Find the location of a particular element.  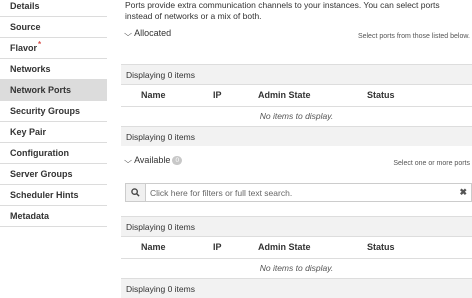

sidebar-item-details: Details is located at coordinates (53, 8).